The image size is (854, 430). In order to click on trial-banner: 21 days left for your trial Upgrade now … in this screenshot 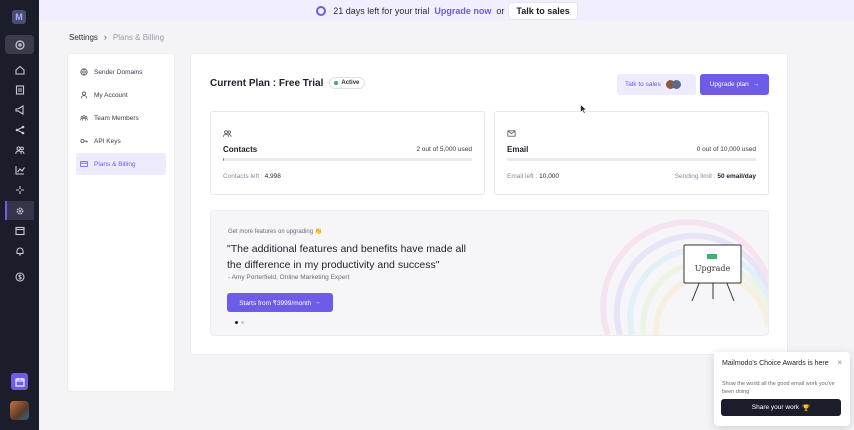, I will do `click(446, 10)`.